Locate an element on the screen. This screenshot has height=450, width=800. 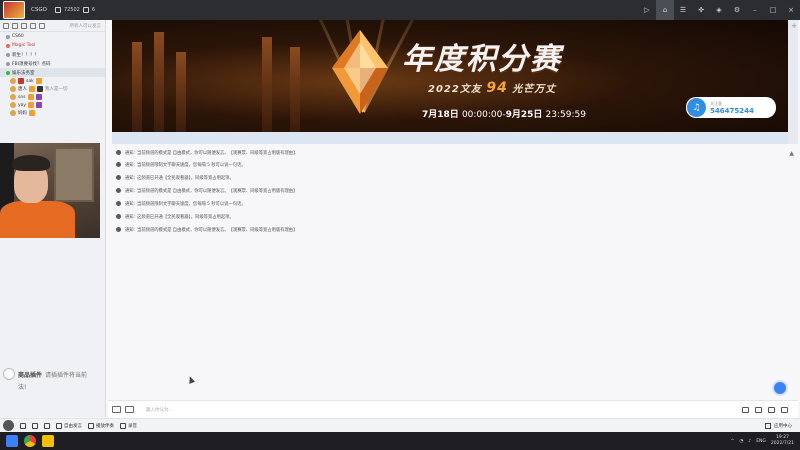
diamond-trophy-icon is located at coordinates (360, 72).